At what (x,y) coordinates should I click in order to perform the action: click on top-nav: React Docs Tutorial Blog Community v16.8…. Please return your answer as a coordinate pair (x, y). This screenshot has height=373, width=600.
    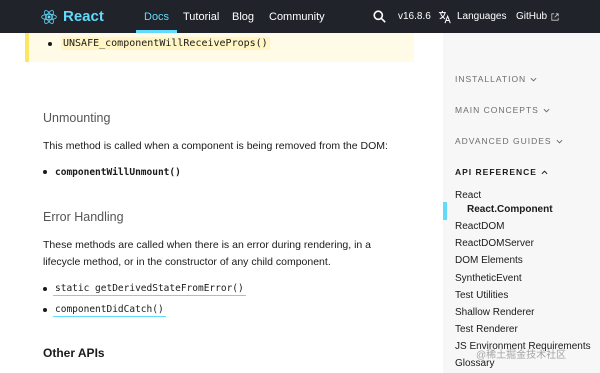
    Looking at the image, I should click on (300, 16).